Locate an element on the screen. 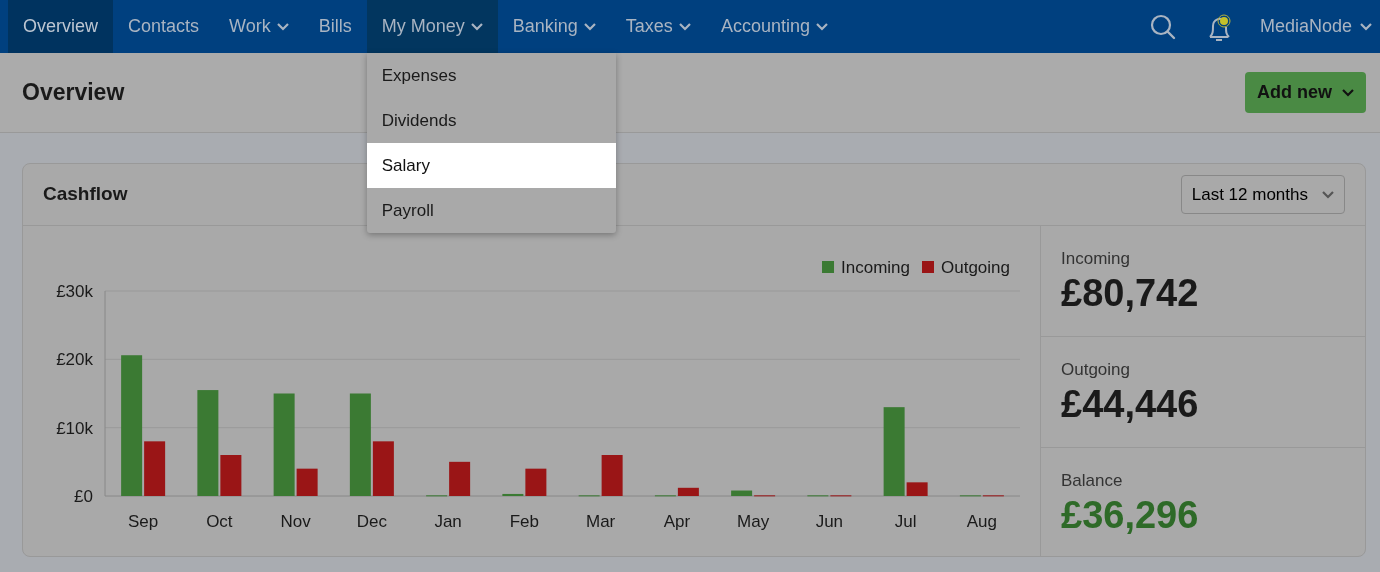 The height and width of the screenshot is (572, 1380). axis-label: May is located at coordinates (753, 521).